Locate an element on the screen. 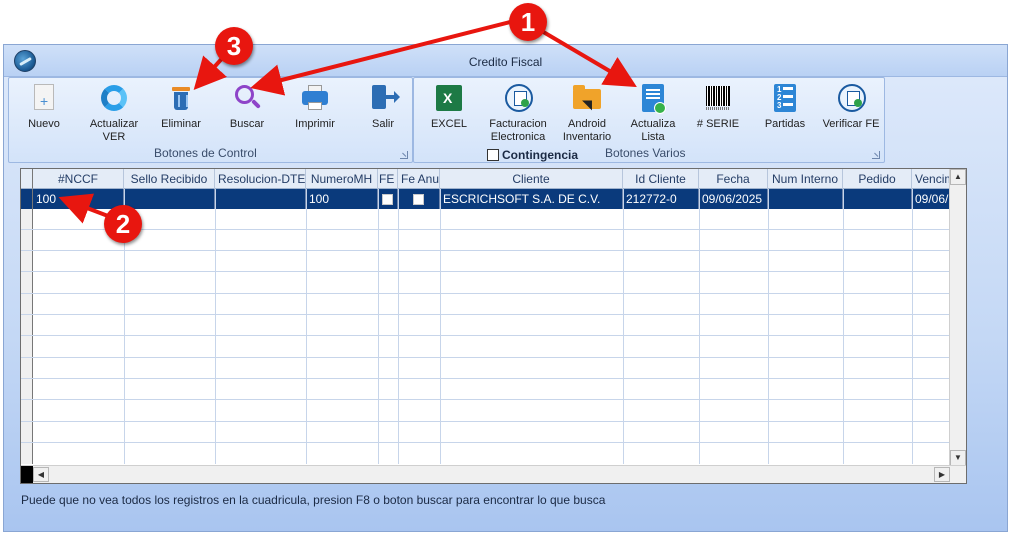  android-inventario-button: Android Inventario is located at coordinates (587, 115).